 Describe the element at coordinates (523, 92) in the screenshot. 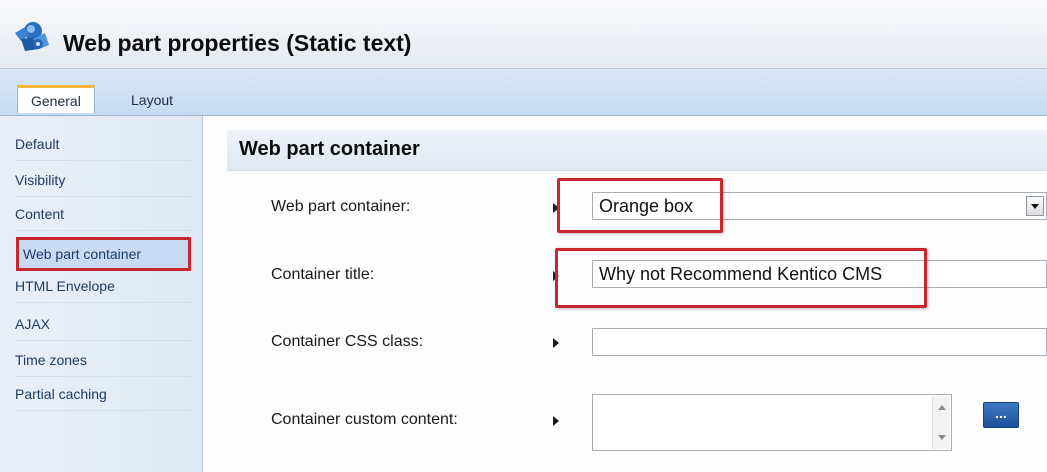

I see `tab-strip: General Layout` at that location.